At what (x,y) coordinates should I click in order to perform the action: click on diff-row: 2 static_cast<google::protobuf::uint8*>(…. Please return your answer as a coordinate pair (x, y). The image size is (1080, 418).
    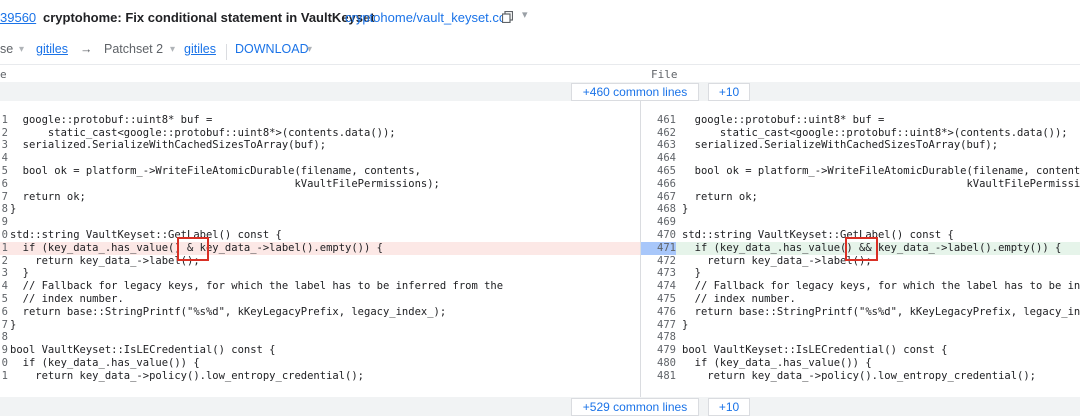
    Looking at the image, I should click on (540, 133).